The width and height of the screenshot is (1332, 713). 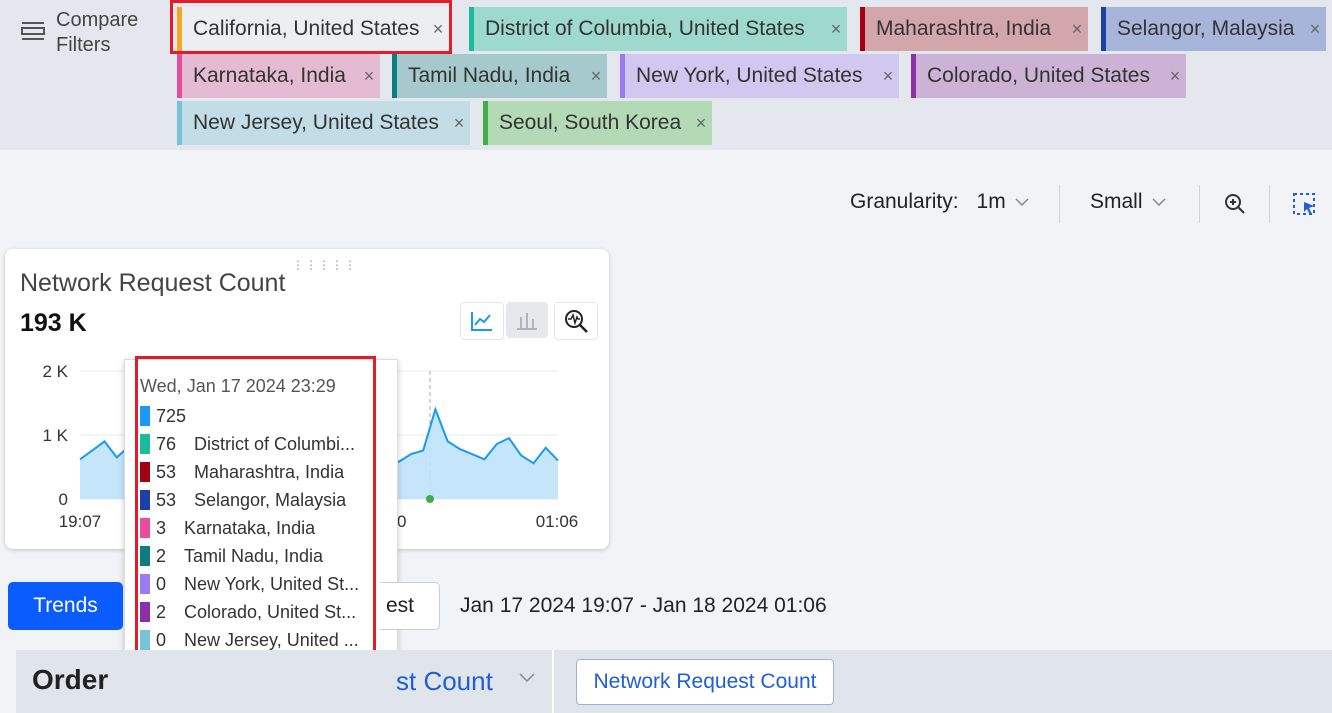 I want to click on order-label: Order, so click(x=70, y=679).